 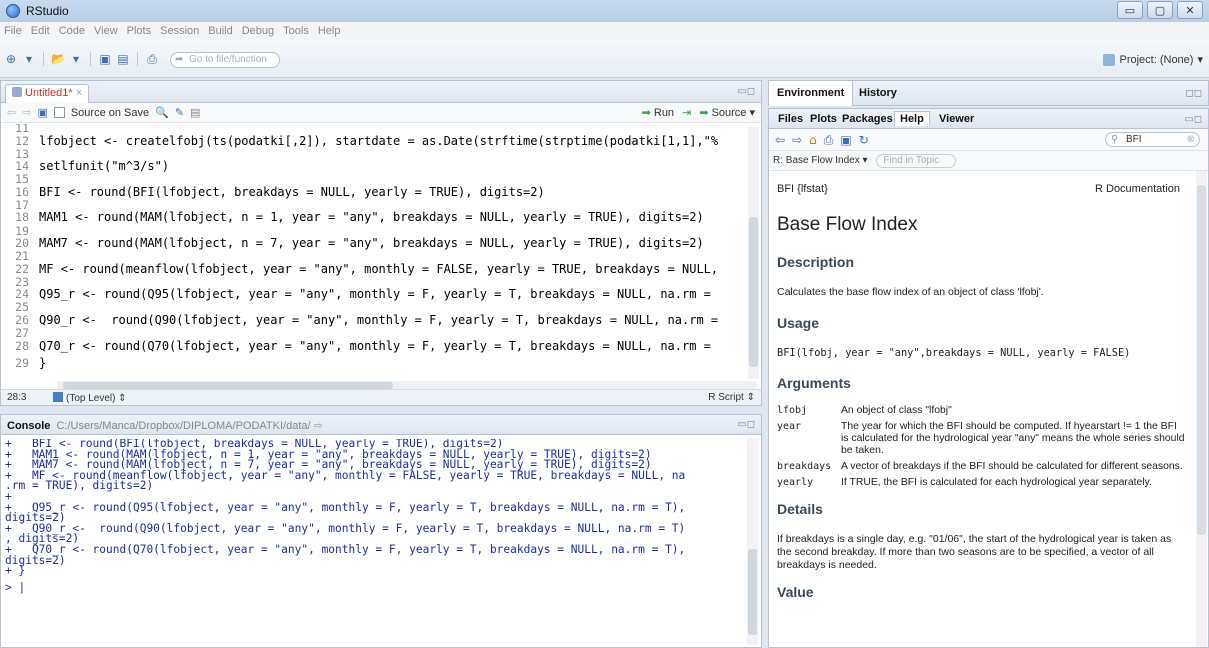 I want to click on toolbar-icons: ⊕ ▾ 📂 ▾ ▣ ▤ ⎙, so click(x=81, y=59).